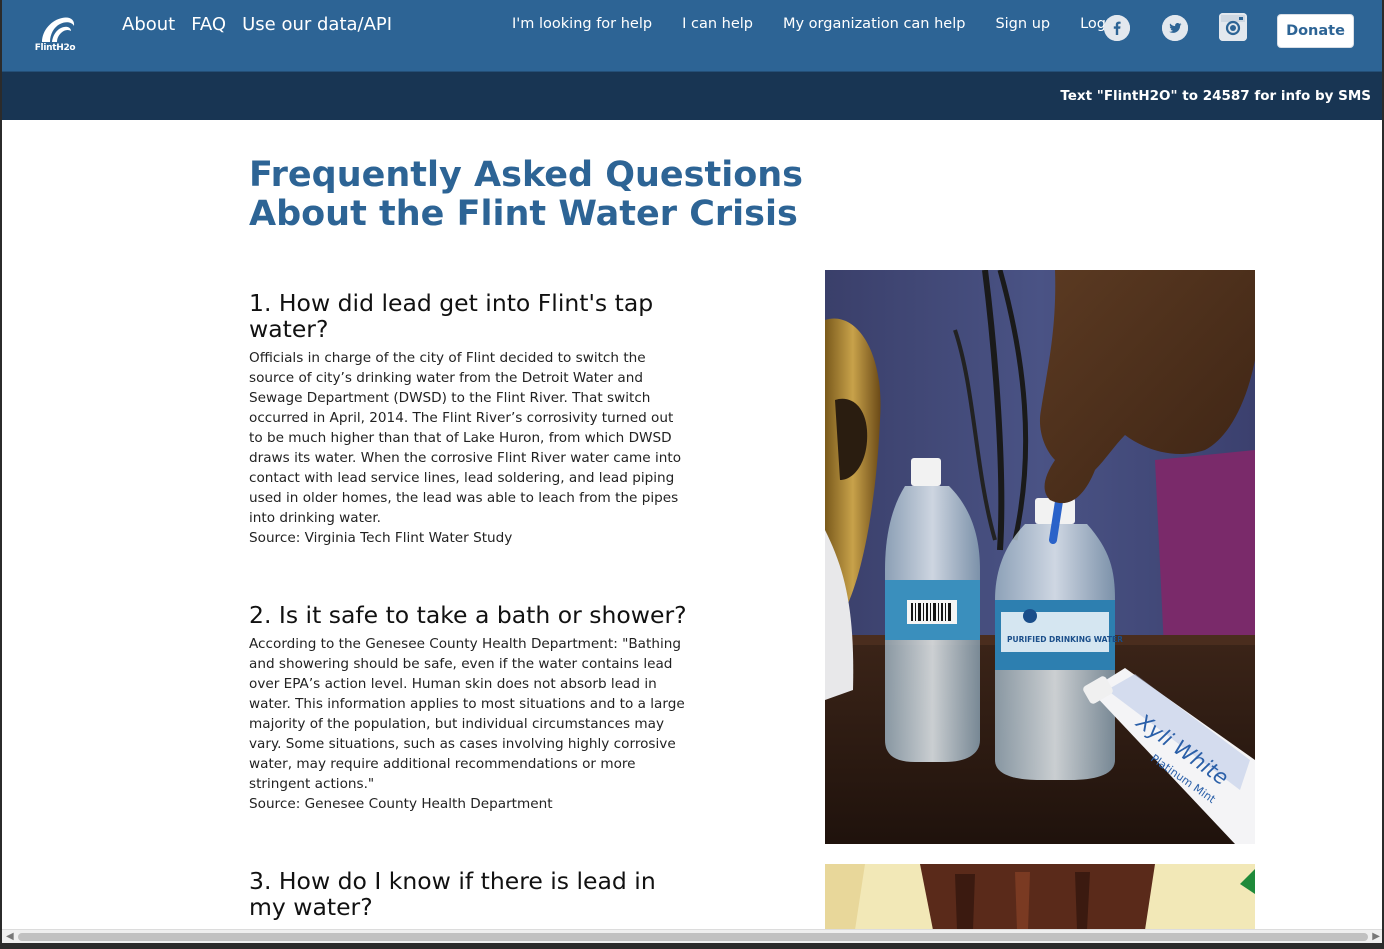 The height and width of the screenshot is (949, 1384). What do you see at coordinates (1376, 936) in the screenshot?
I see `scroll-right-arrow-icon: ▶` at bounding box center [1376, 936].